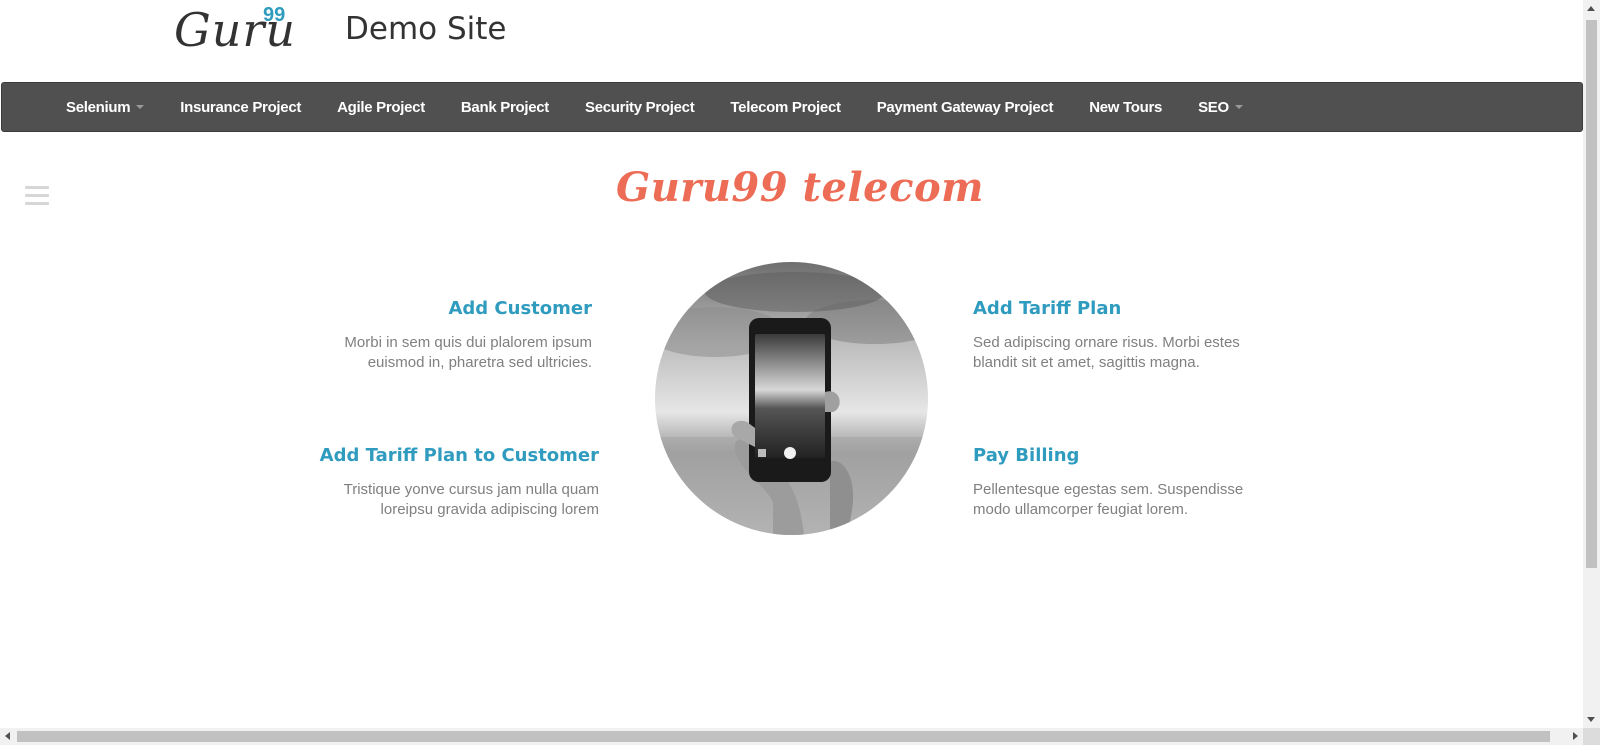 Image resolution: width=1600 pixels, height=745 pixels. Describe the element at coordinates (1108, 489) in the screenshot. I see `feature-description-line: Pellentesque egestas sem. Suspendisse` at that location.